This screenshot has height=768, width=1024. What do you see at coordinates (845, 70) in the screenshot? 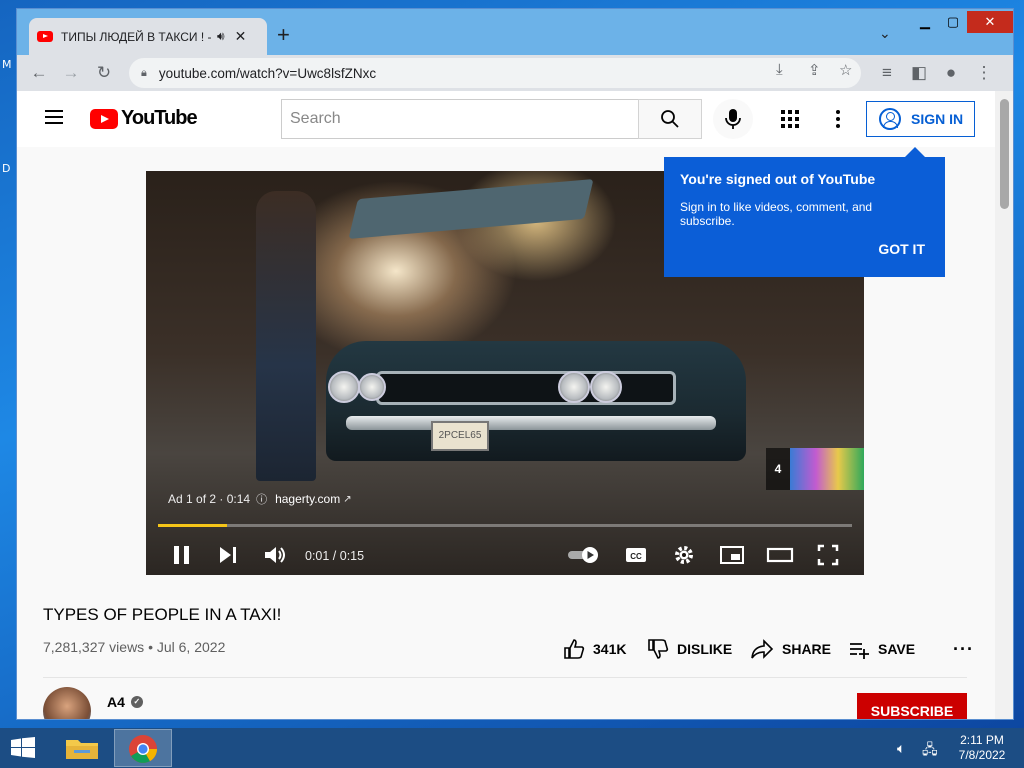
I see `star-icon: ☆` at bounding box center [845, 70].